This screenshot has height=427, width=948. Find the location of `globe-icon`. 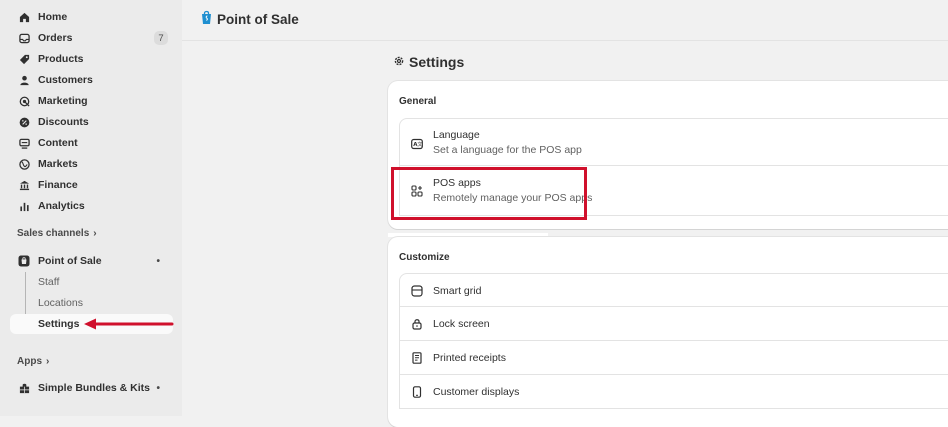

globe-icon is located at coordinates (24, 164).